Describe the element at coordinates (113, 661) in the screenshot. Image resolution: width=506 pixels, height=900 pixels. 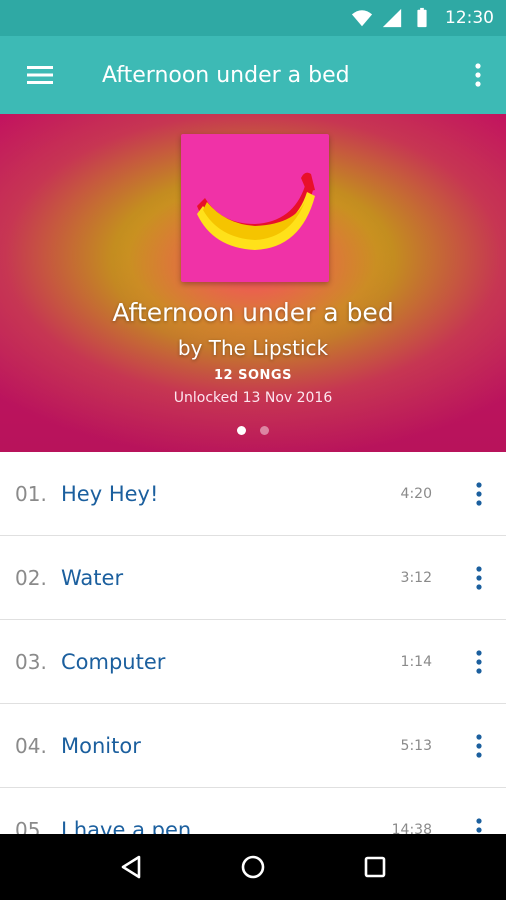
I see `track-title: Computer` at that location.